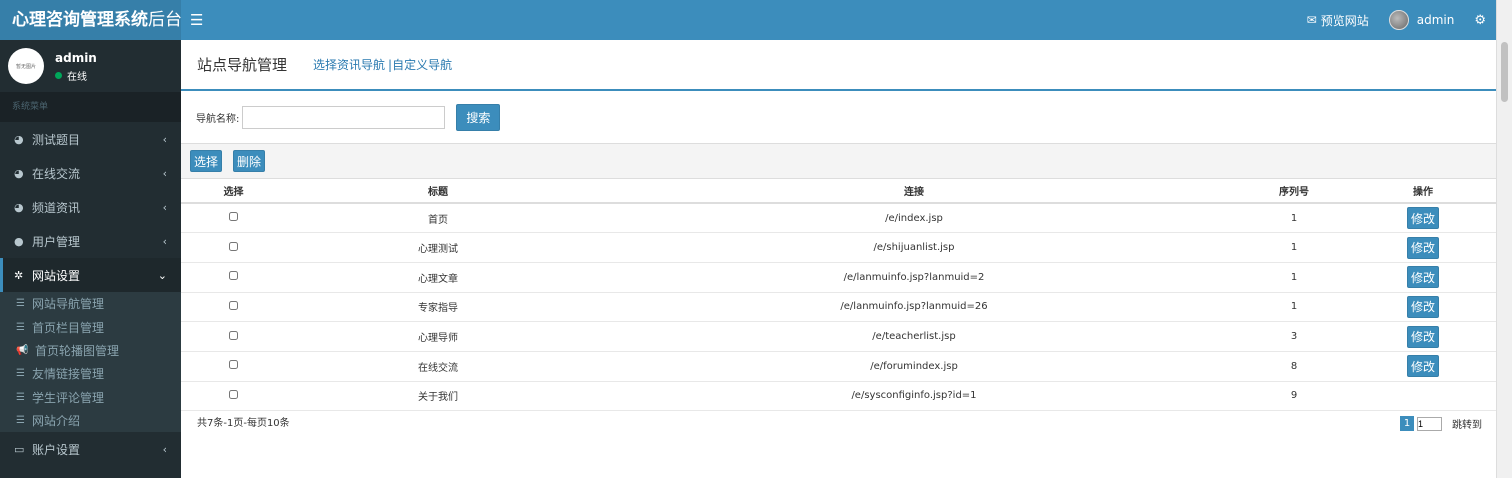  Describe the element at coordinates (22, 350) in the screenshot. I see `bullhorn-icon: 📢` at that location.